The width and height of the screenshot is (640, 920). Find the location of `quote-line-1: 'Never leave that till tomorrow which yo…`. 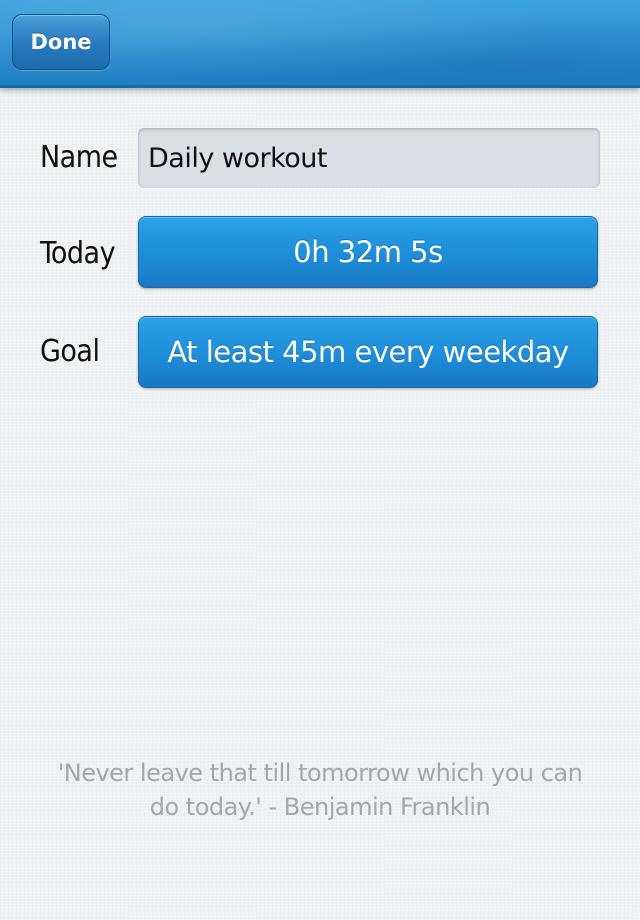

quote-line-1: 'Never leave that till tomorrow which yo… is located at coordinates (320, 773).